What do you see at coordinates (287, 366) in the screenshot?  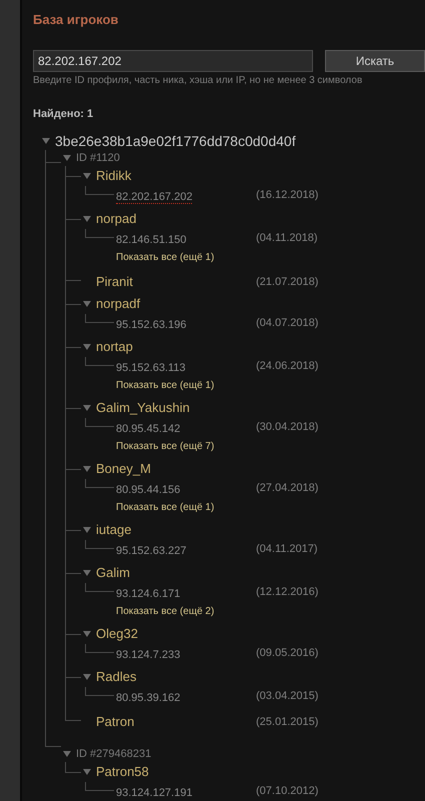 I see `date-text: (24.06.2018)` at bounding box center [287, 366].